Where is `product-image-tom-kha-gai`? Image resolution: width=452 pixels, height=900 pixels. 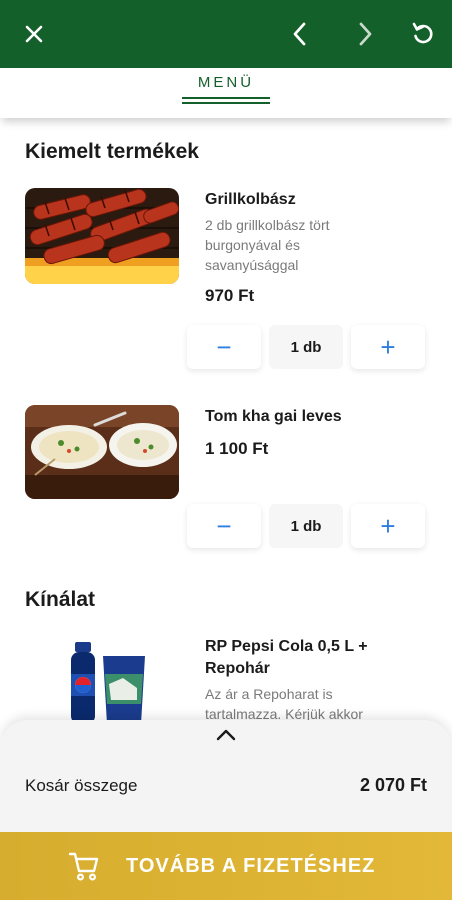 product-image-tom-kha-gai is located at coordinates (102, 452).